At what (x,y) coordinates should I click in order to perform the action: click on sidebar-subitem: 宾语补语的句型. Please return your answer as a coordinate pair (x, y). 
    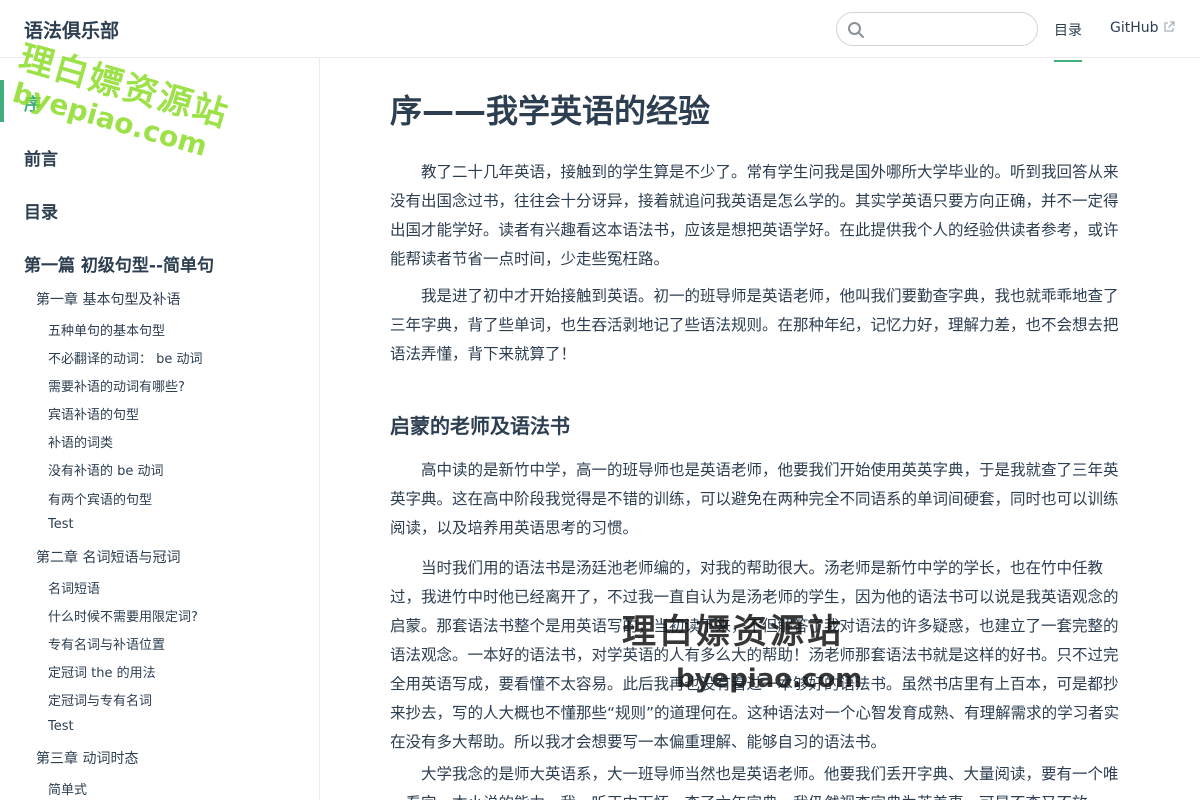
    Looking at the image, I should click on (93, 413).